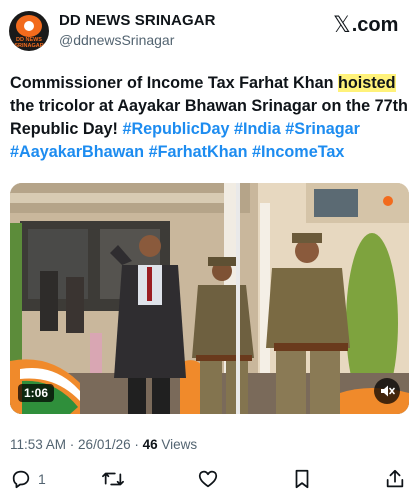 This screenshot has height=500, width=419. What do you see at coordinates (21, 479) in the screenshot?
I see `reply-icon` at bounding box center [21, 479].